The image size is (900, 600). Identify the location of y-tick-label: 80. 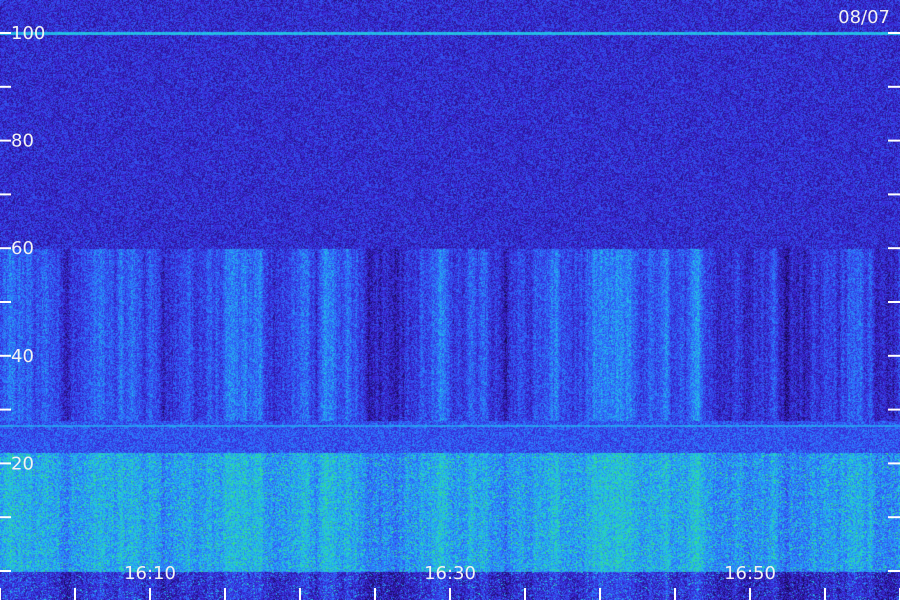
(22, 141).